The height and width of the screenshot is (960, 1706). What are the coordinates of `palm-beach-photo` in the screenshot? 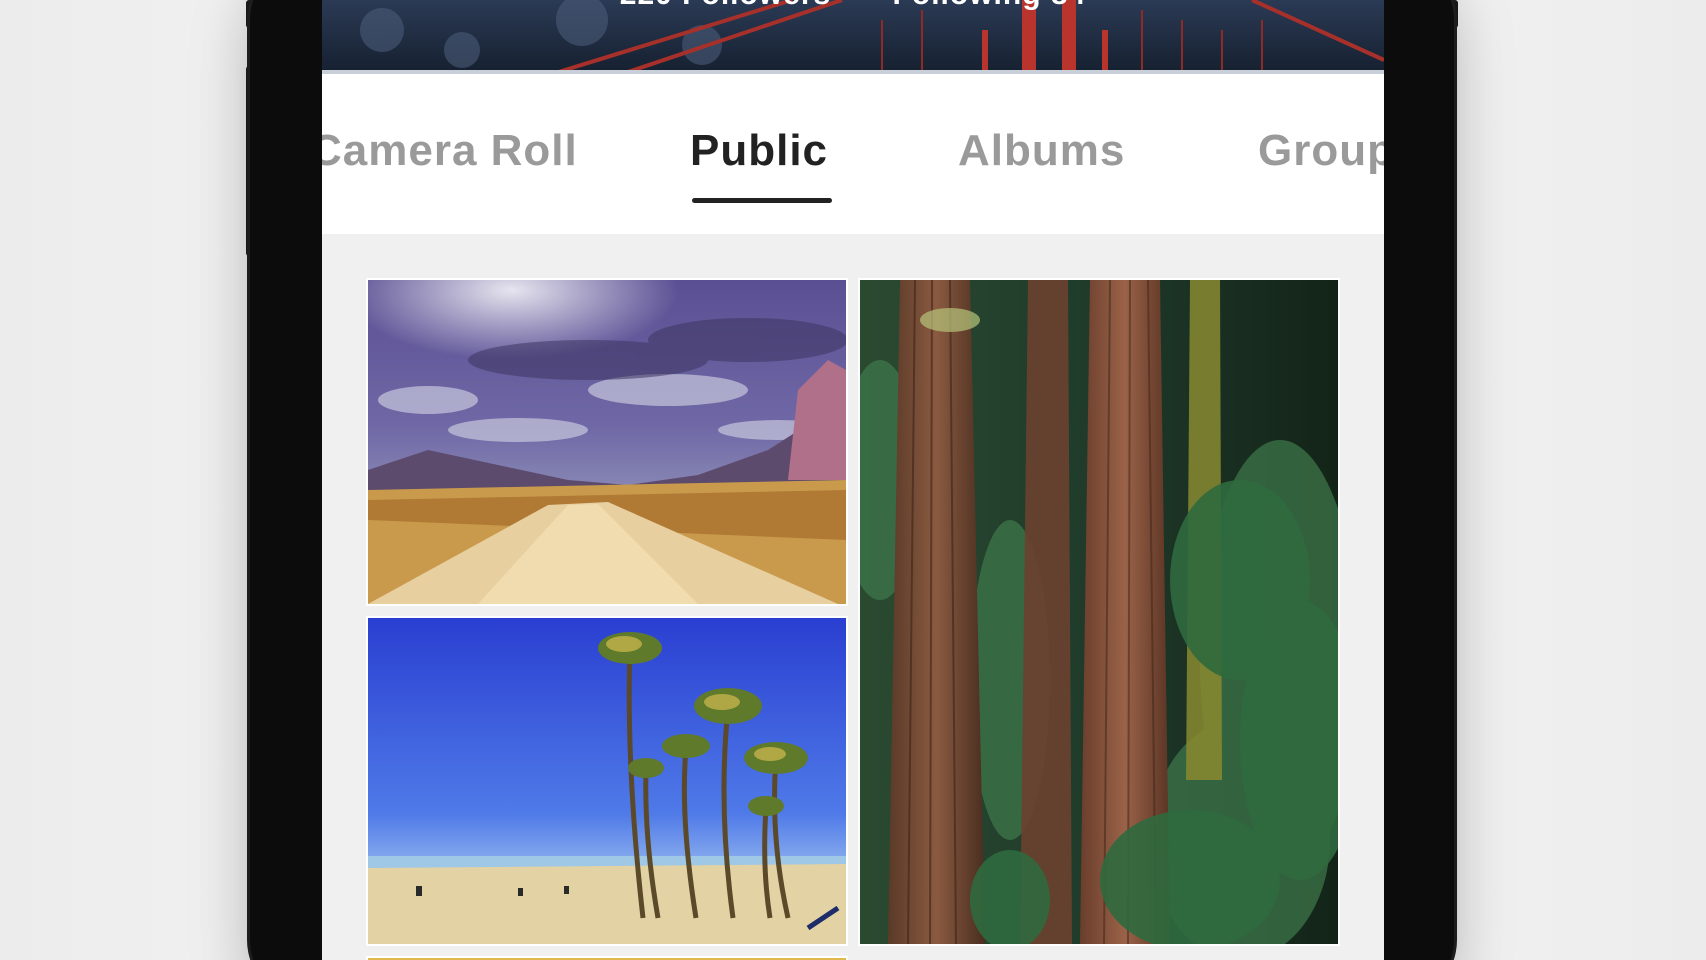 It's located at (607, 781).